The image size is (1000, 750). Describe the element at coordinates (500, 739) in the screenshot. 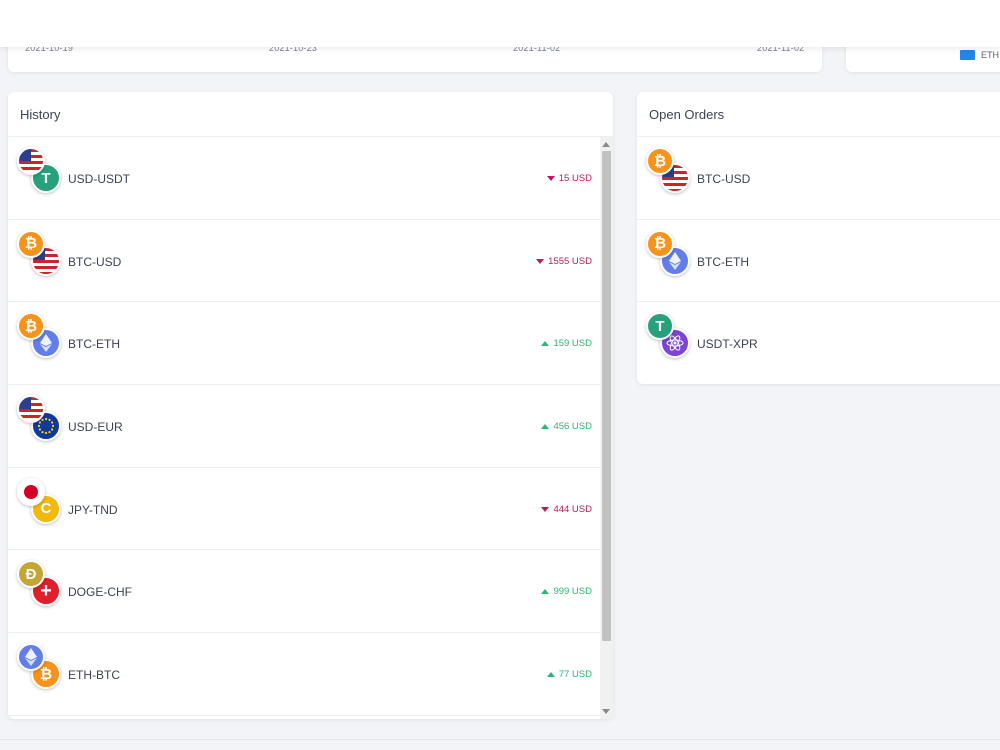

I see `footer-divider` at that location.